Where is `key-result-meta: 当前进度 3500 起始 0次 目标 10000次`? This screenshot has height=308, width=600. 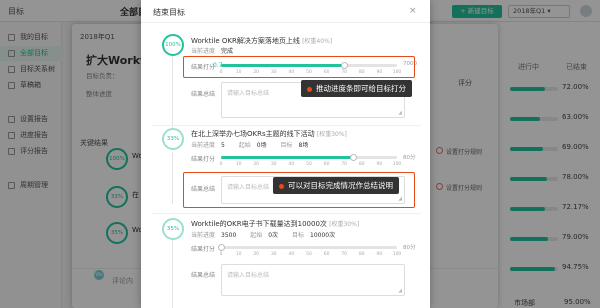
key-result-meta: 当前进度 3500 起始 0次 目标 10000次 is located at coordinates (263, 235).